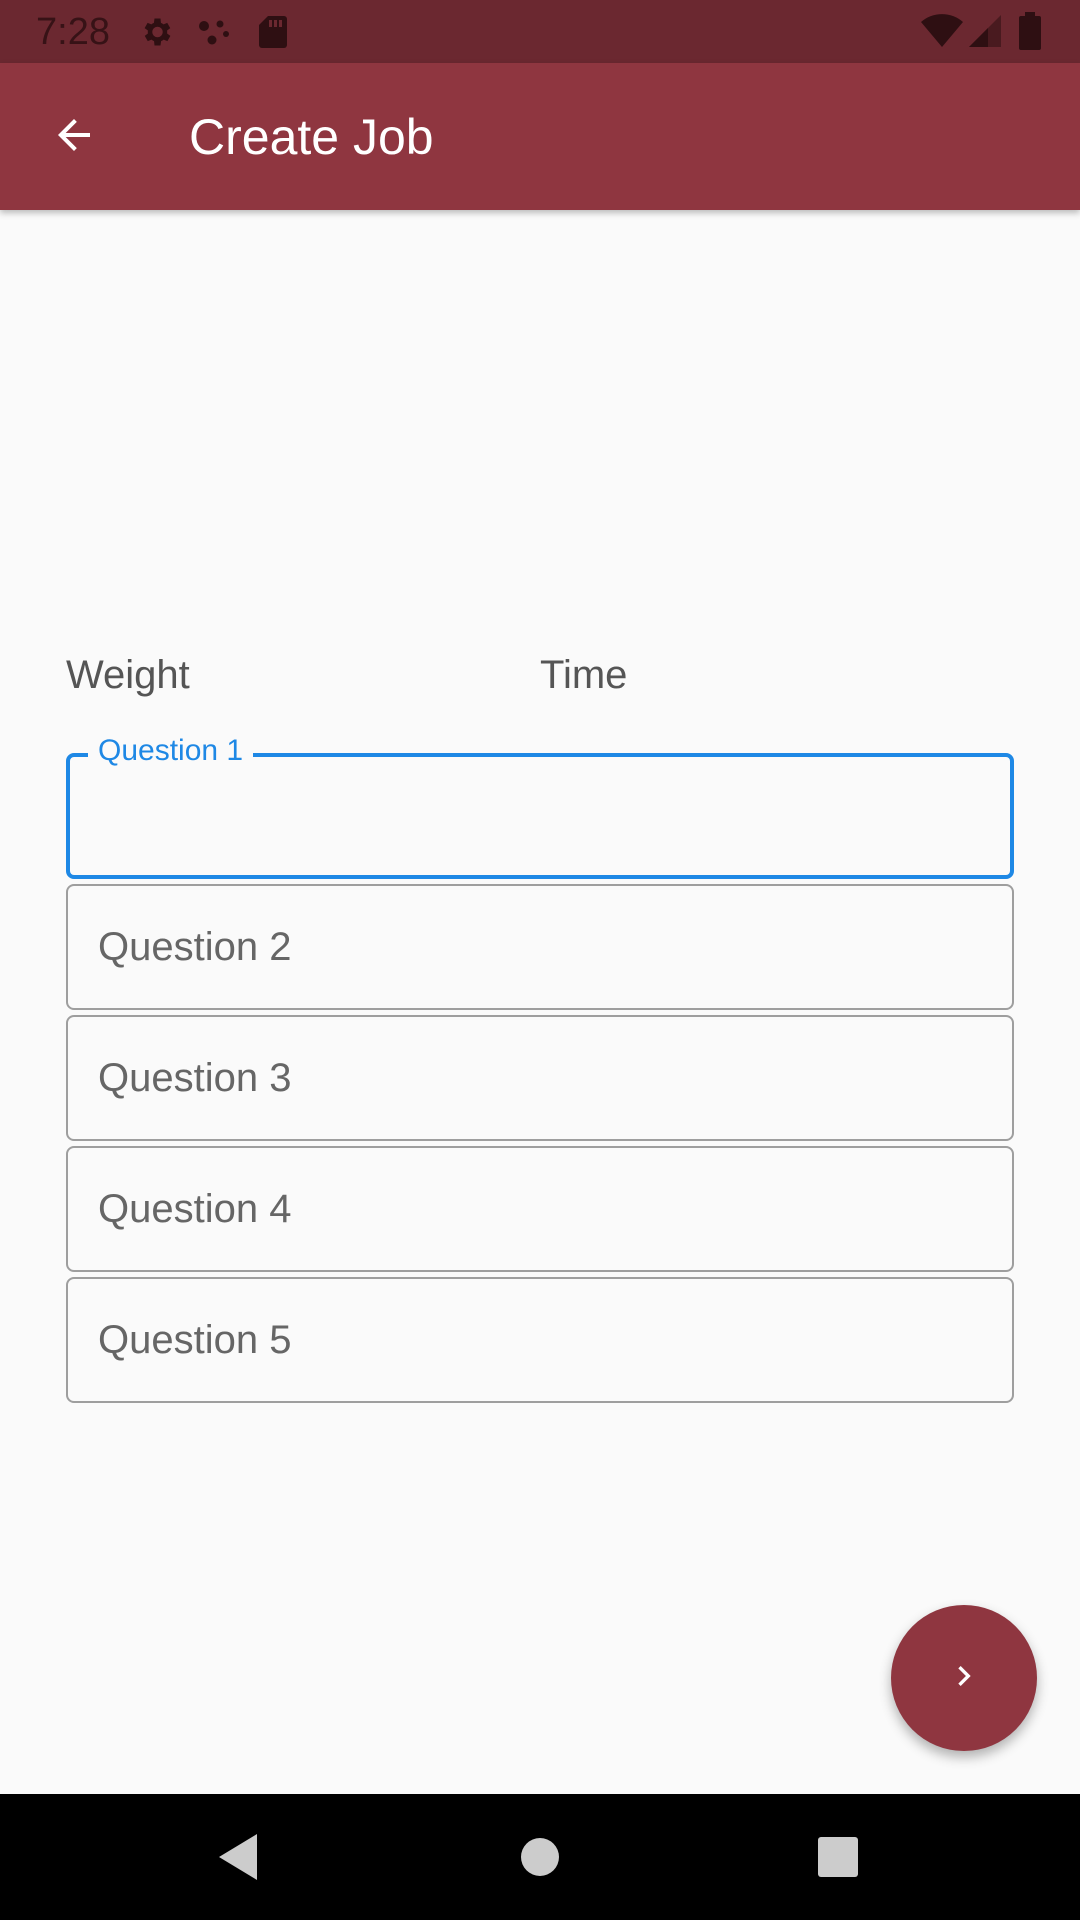  What do you see at coordinates (195, 1209) in the screenshot?
I see `question-4-placeholder: Question 4` at bounding box center [195, 1209].